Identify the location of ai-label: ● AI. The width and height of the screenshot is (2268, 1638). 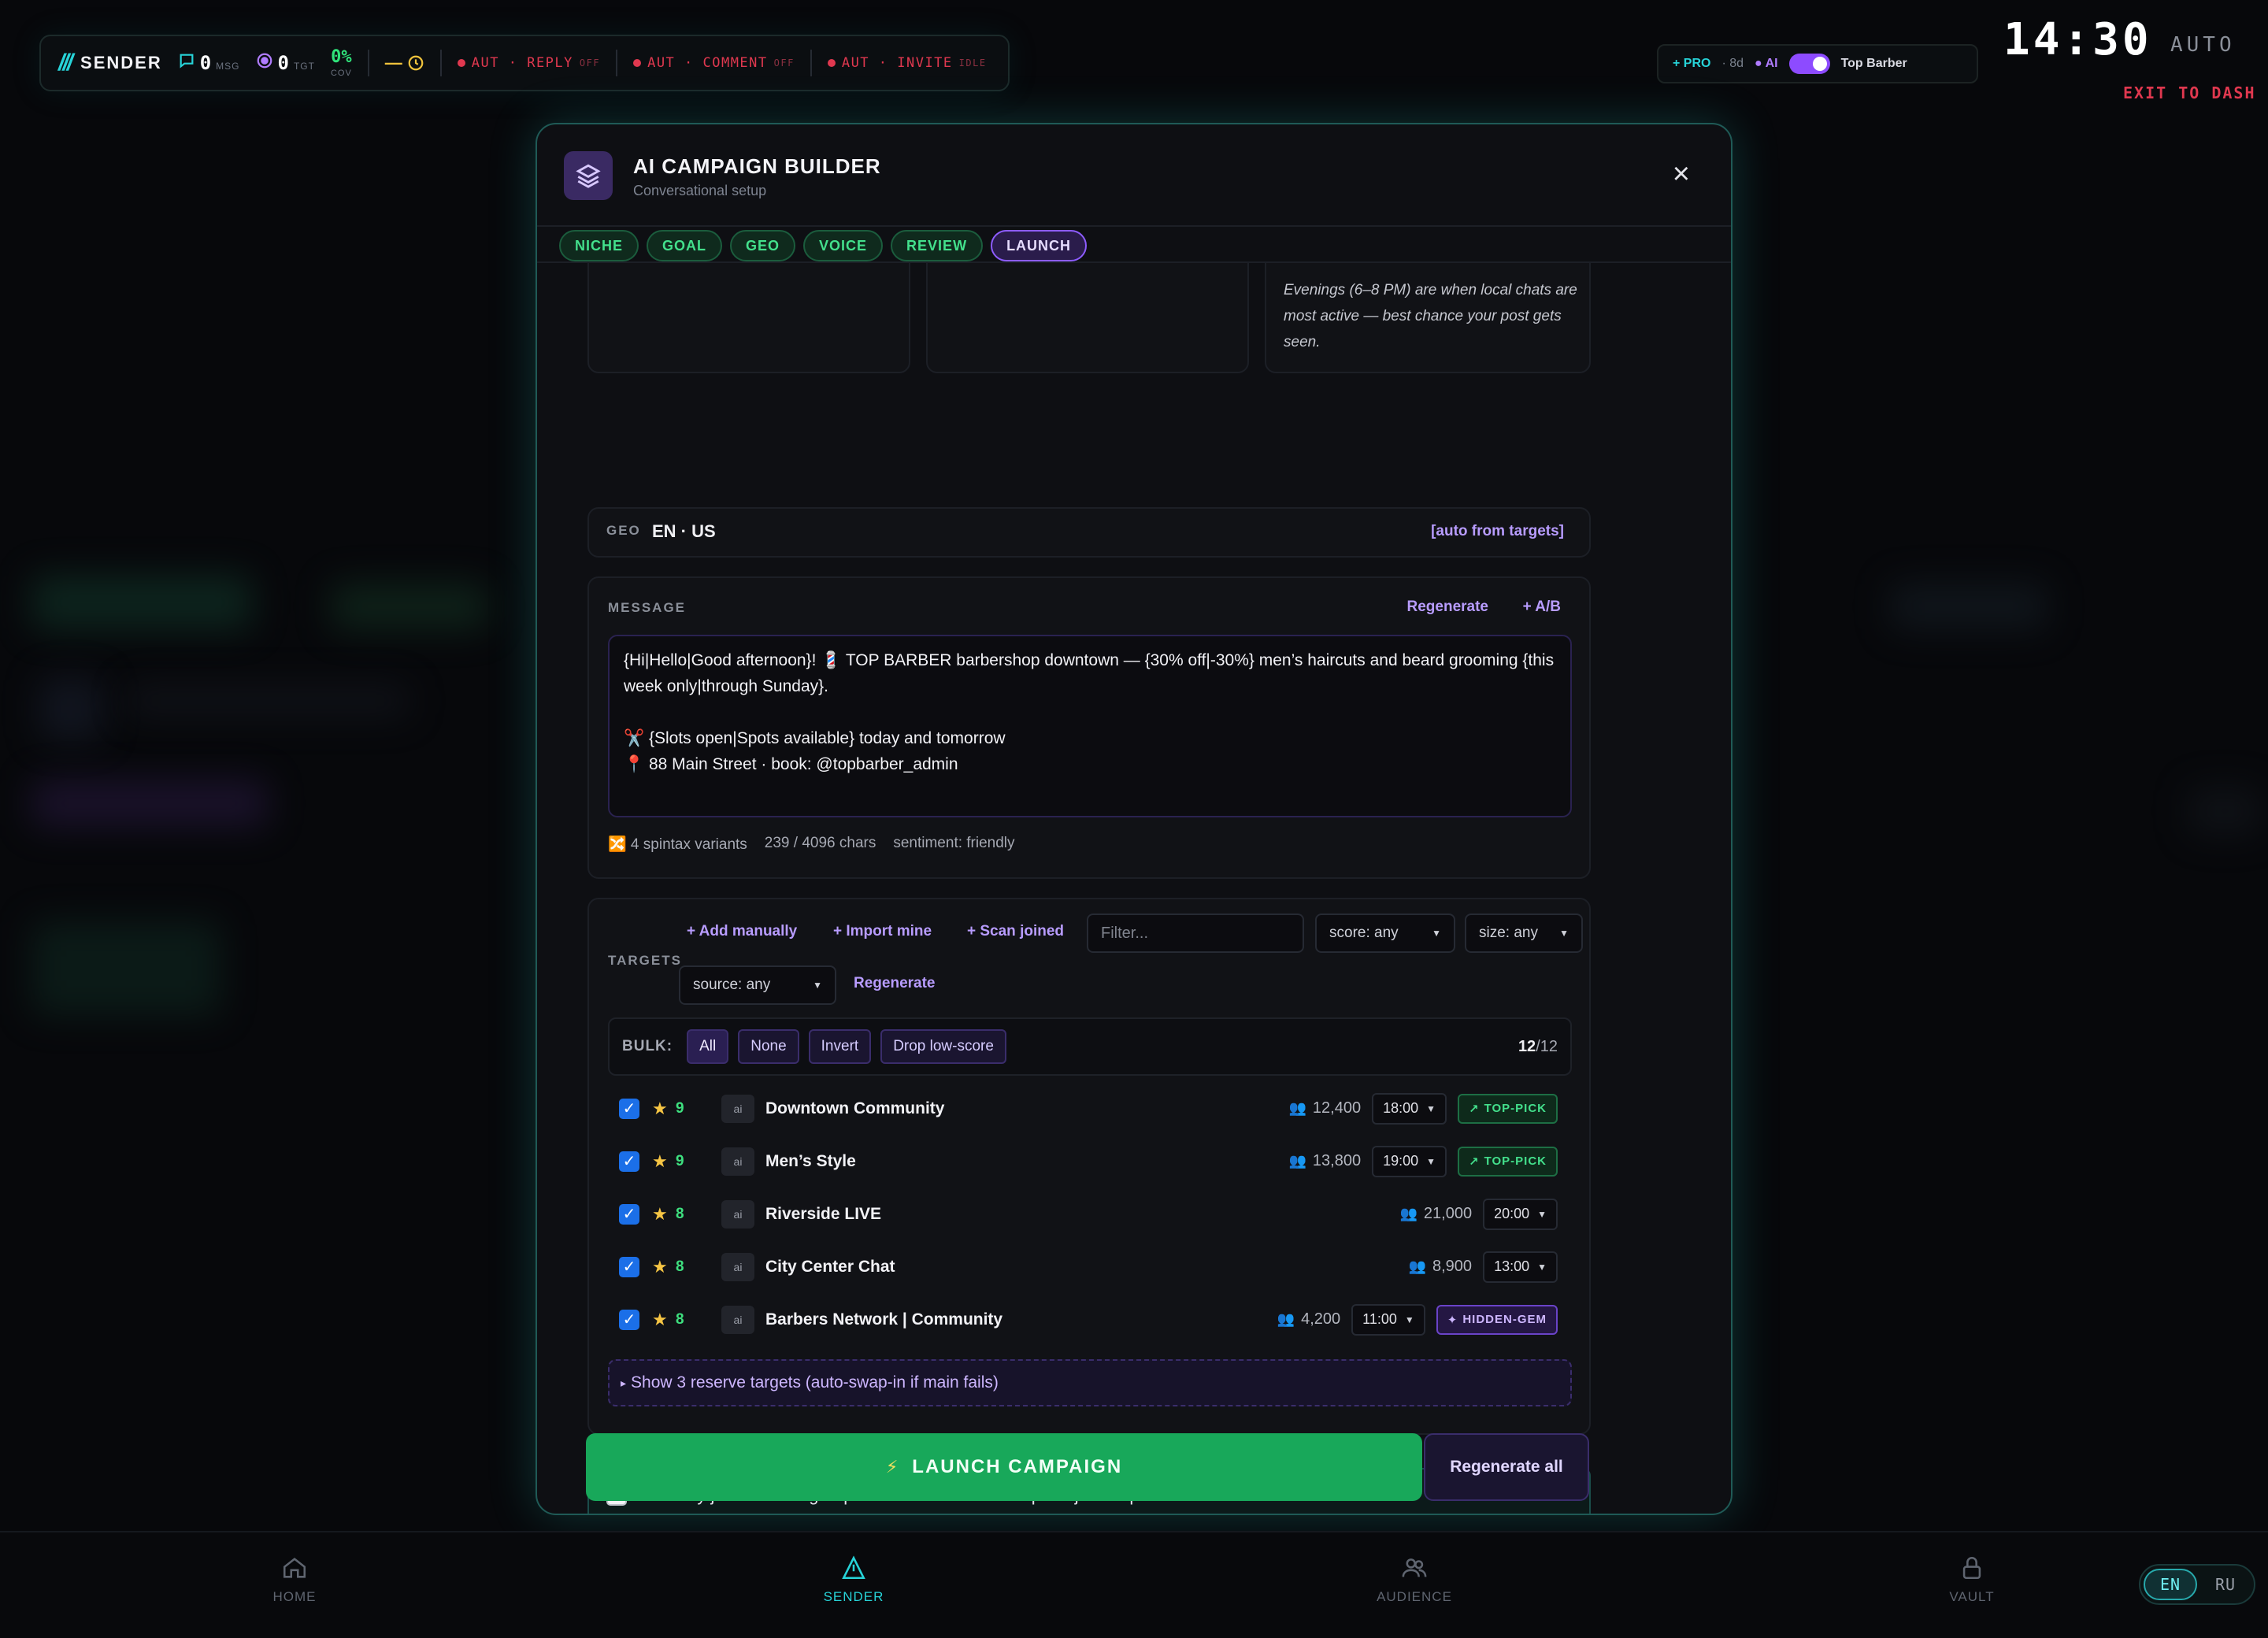
(1766, 63).